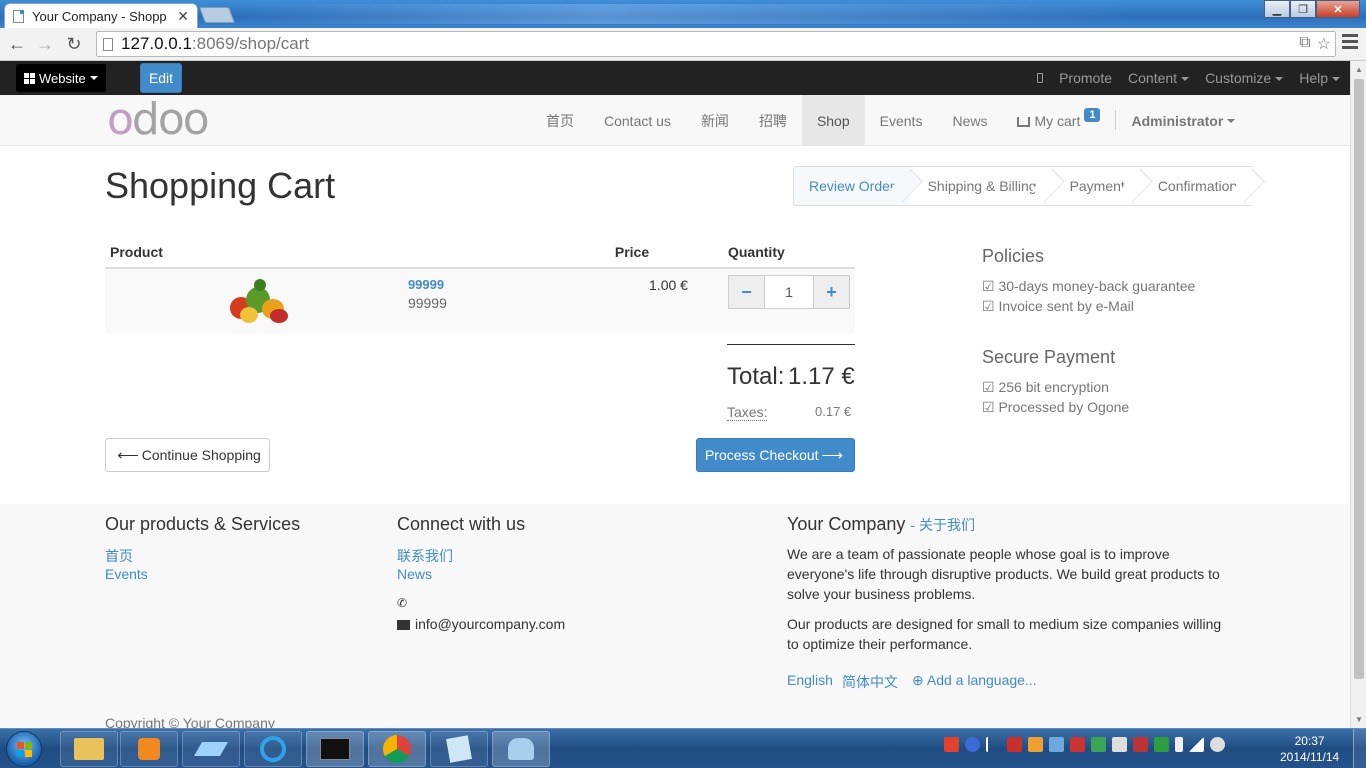 The height and width of the screenshot is (768, 1366). I want to click on forward-arrow-icon: →, so click(45, 44).